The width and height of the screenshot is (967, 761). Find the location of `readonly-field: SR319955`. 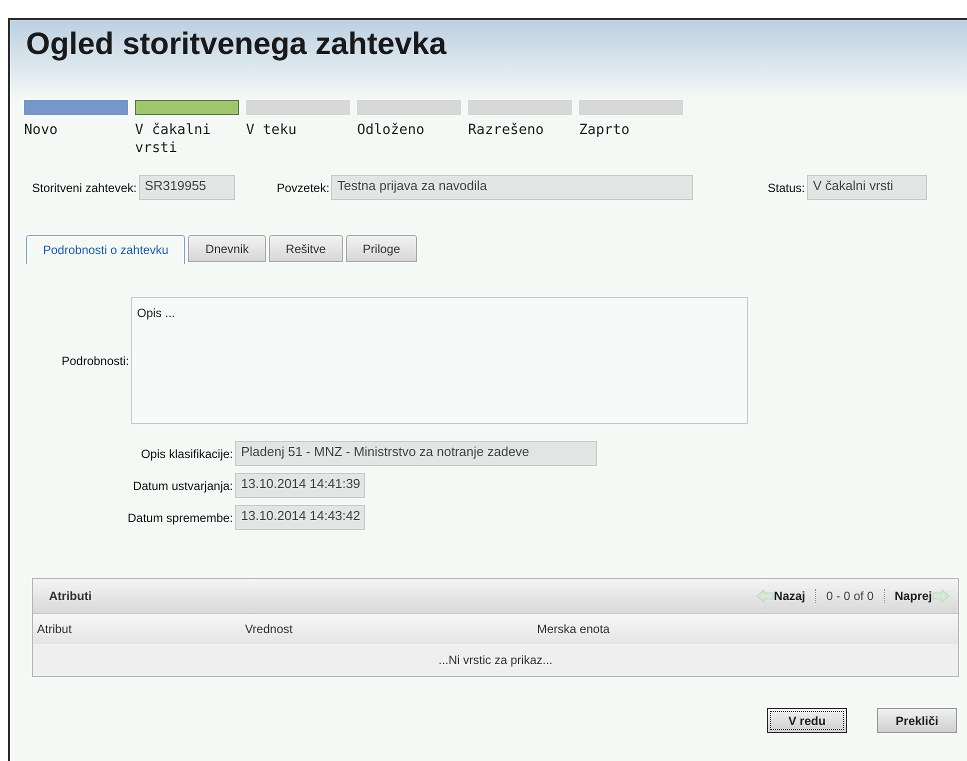

readonly-field: SR319955 is located at coordinates (186, 187).